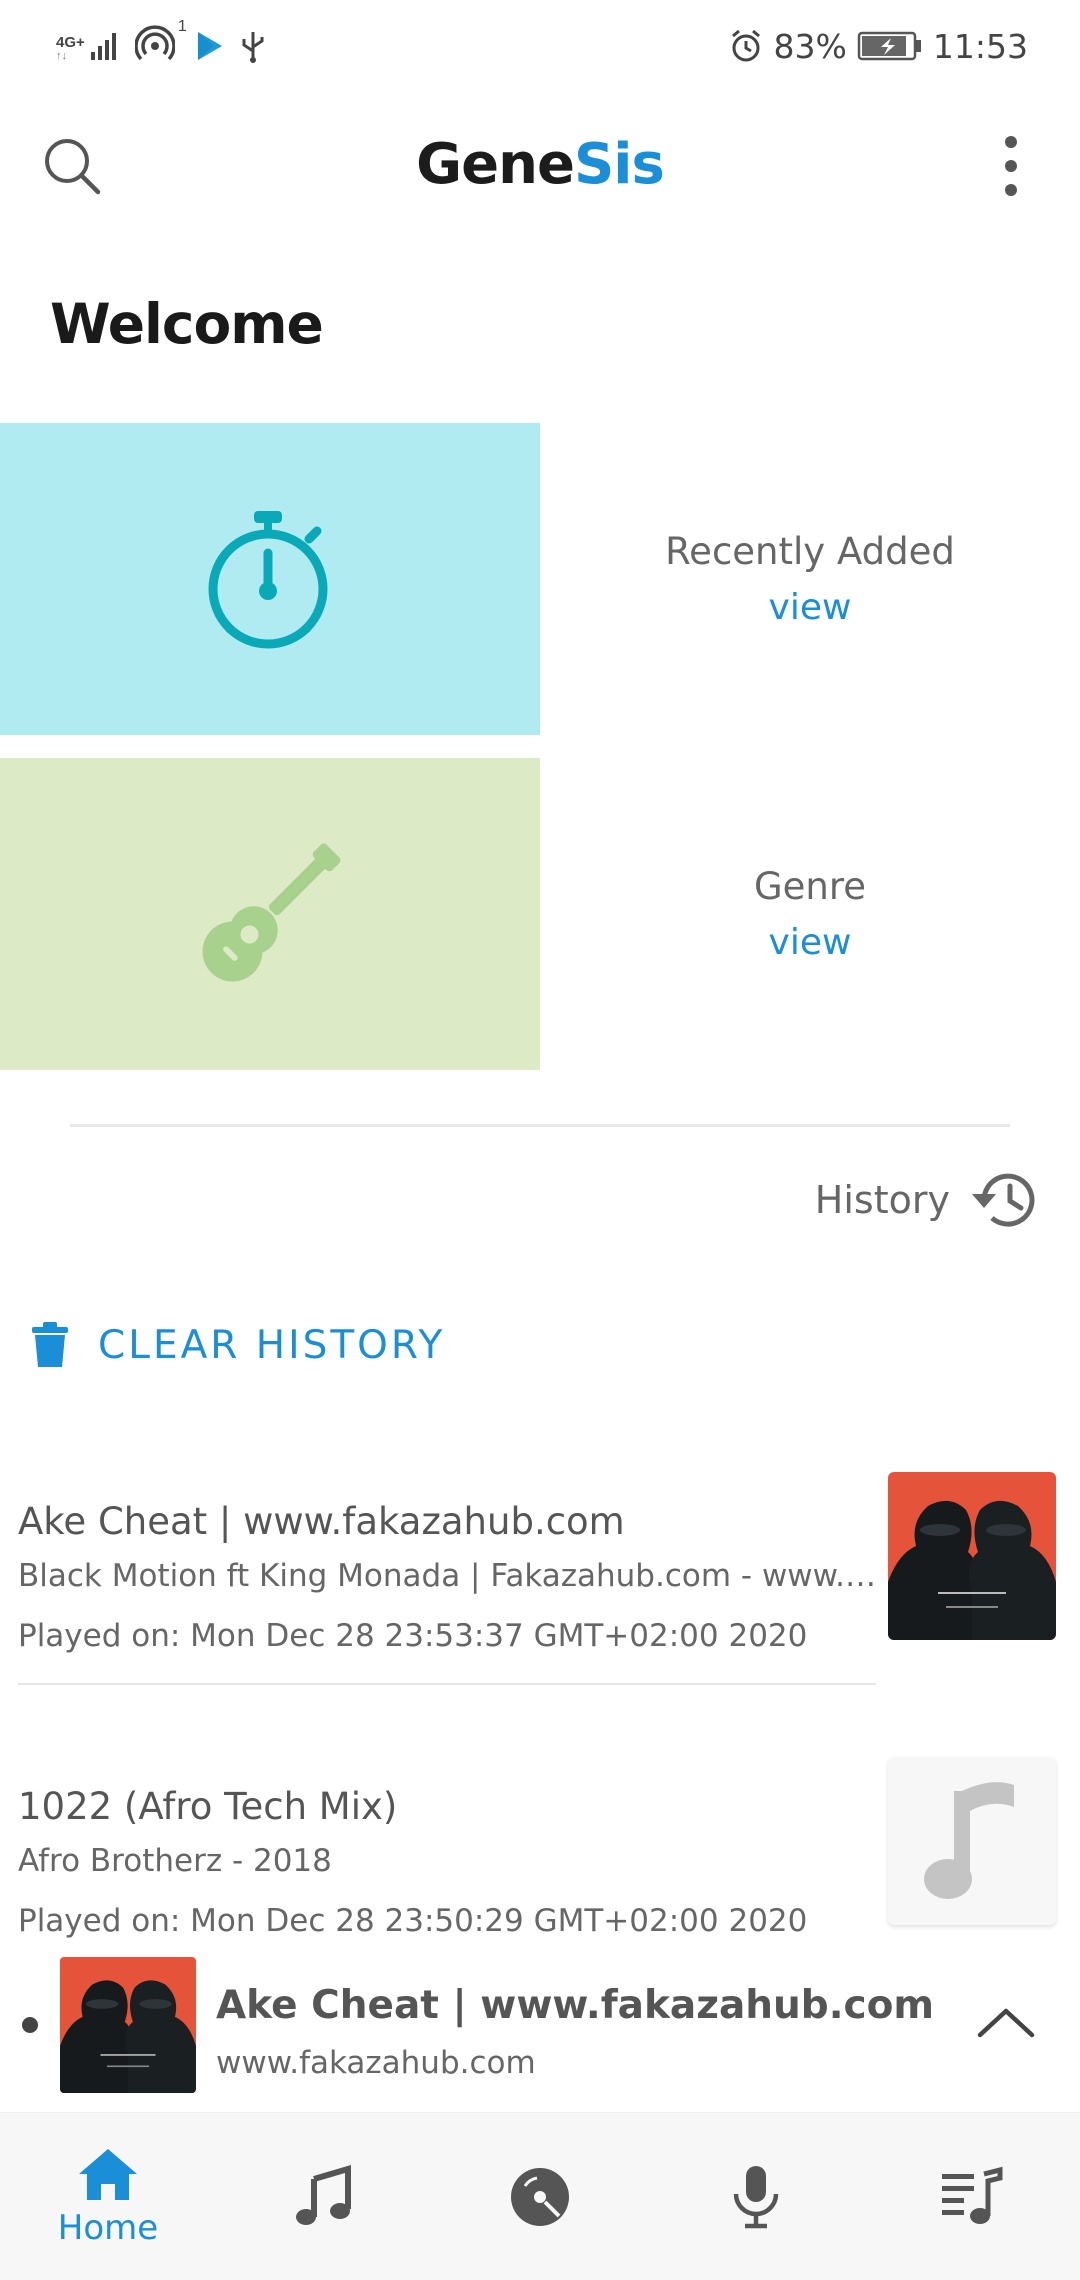 Image resolution: width=1080 pixels, height=2280 pixels. Describe the element at coordinates (155, 42) in the screenshot. I see `hotspot-icon` at that location.